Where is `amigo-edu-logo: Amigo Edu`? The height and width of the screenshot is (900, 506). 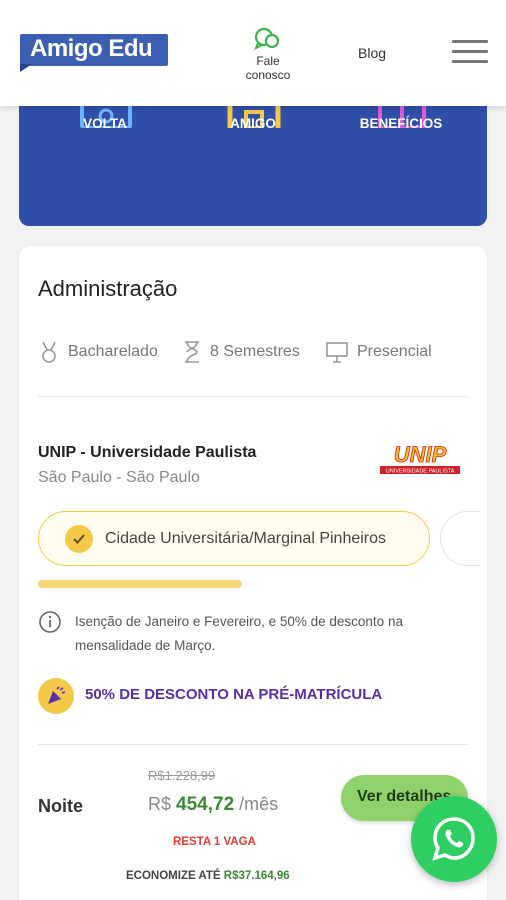 amigo-edu-logo: Amigo Edu is located at coordinates (95, 51).